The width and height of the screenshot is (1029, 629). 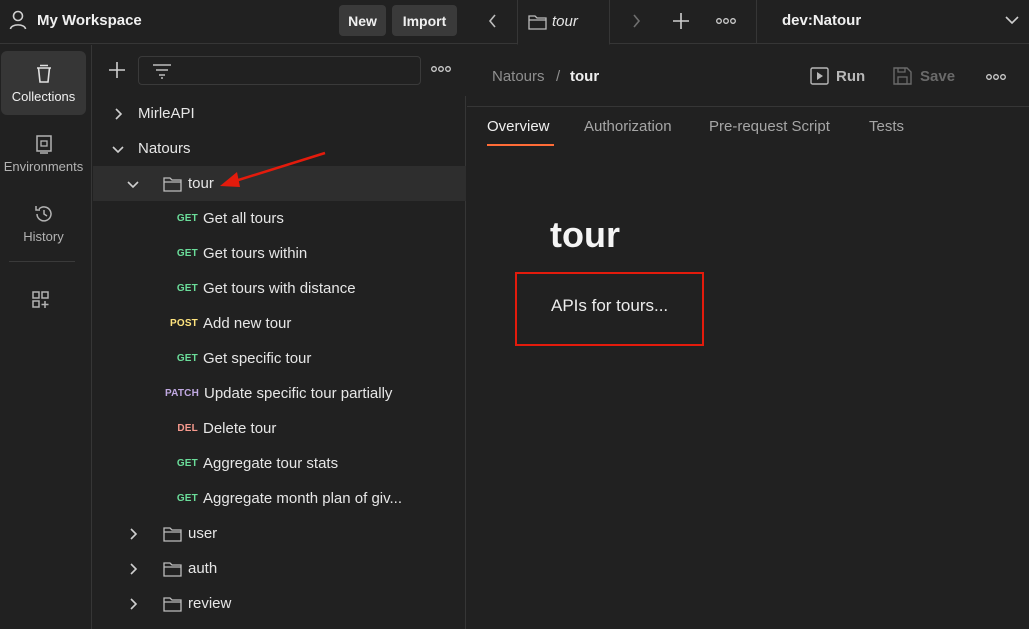 I want to click on play-icon, so click(x=819, y=76).